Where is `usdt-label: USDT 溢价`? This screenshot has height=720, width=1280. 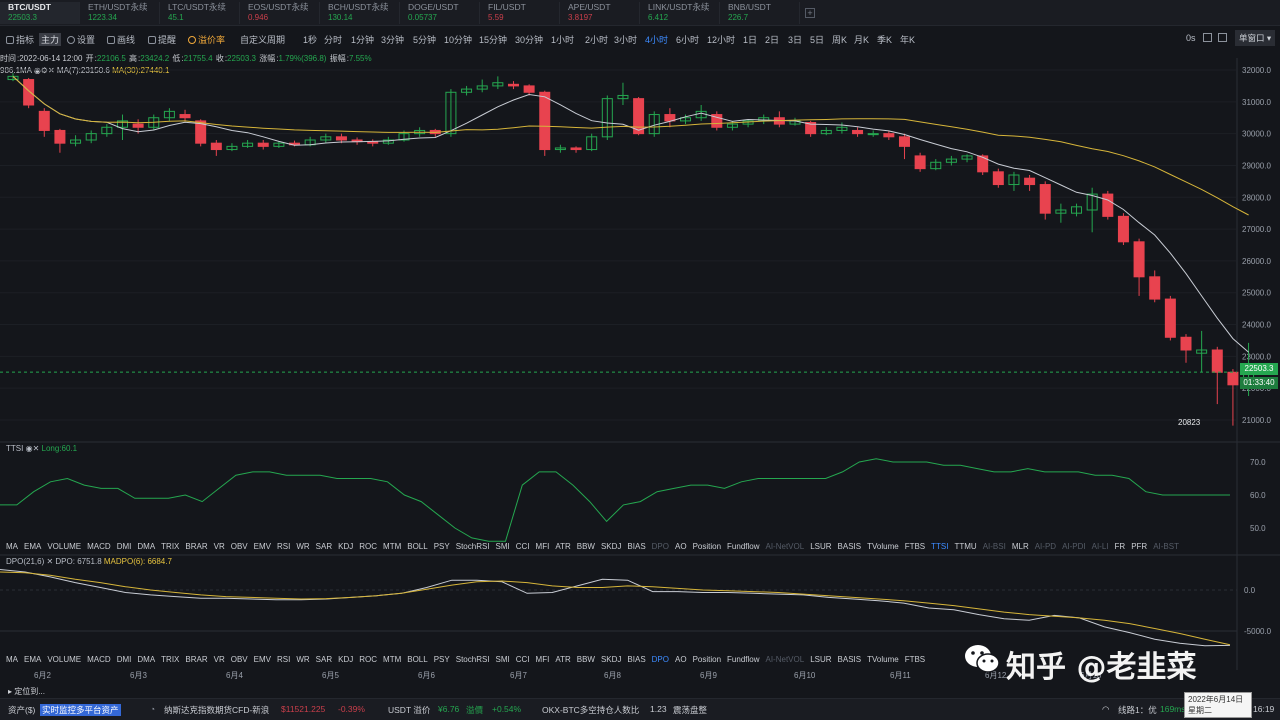 usdt-label: USDT 溢价 is located at coordinates (409, 710).